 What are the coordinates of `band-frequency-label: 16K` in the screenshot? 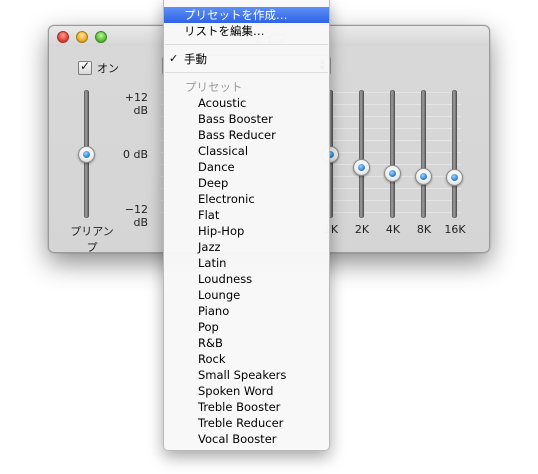 It's located at (455, 229).